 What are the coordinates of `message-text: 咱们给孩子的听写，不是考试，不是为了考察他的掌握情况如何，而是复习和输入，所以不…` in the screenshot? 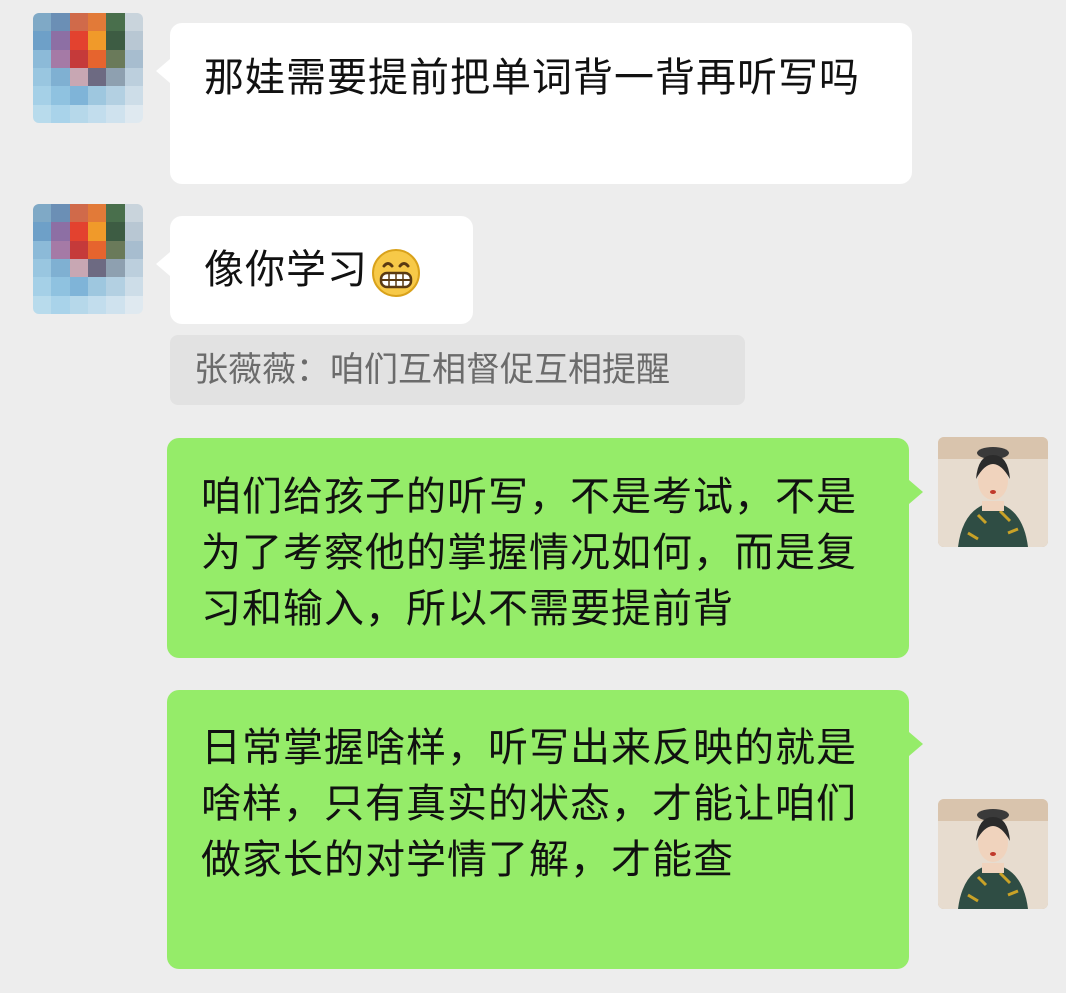 It's located at (529, 553).